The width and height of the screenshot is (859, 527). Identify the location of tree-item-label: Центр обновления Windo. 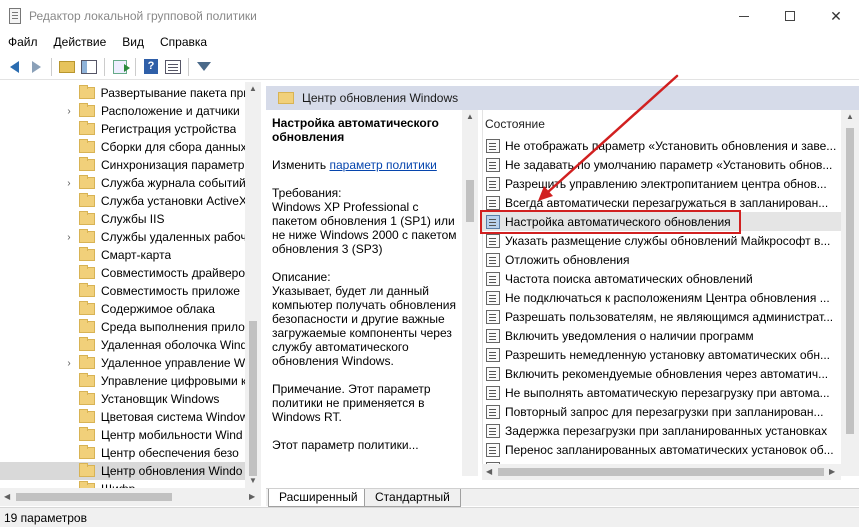
(172, 471).